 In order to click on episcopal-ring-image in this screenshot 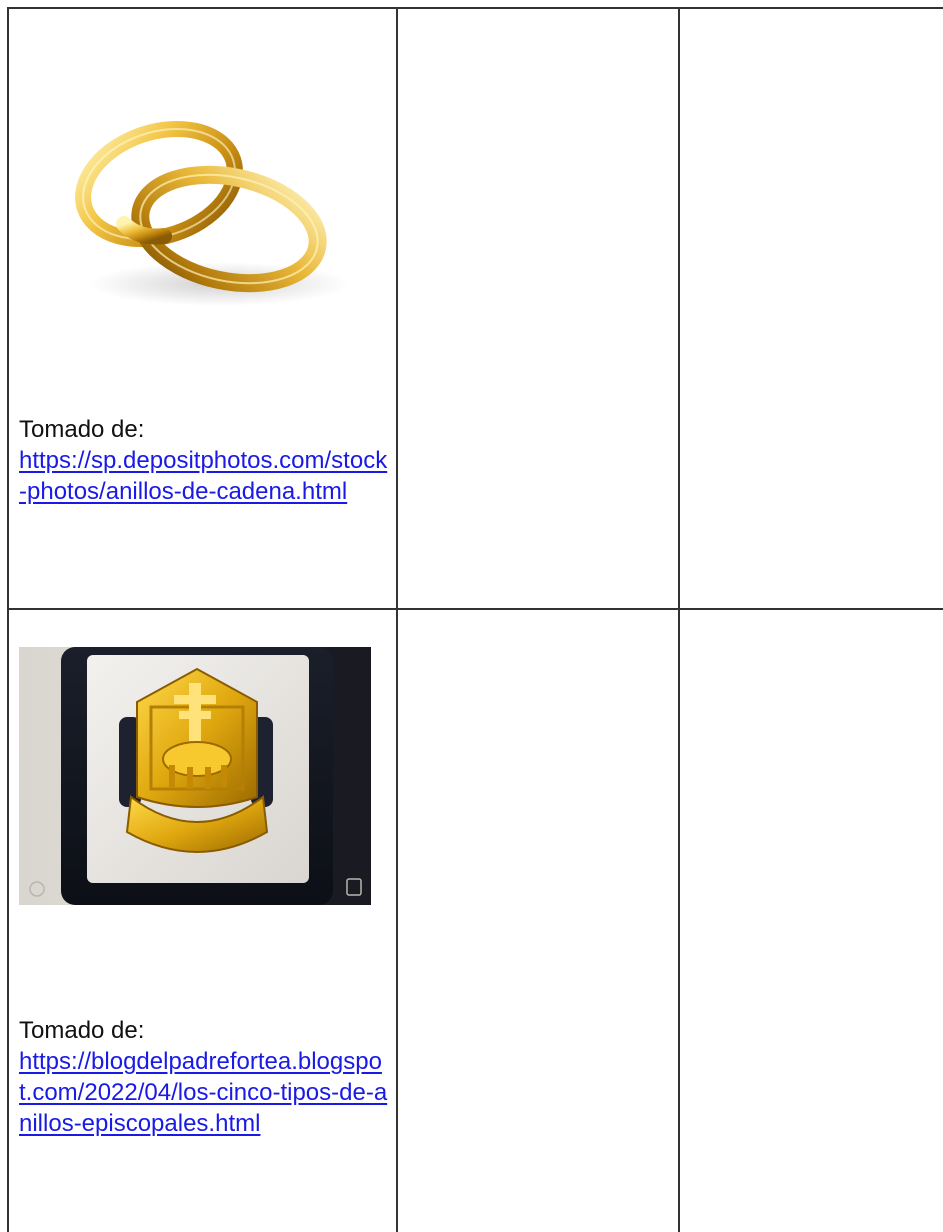, I will do `click(195, 776)`.